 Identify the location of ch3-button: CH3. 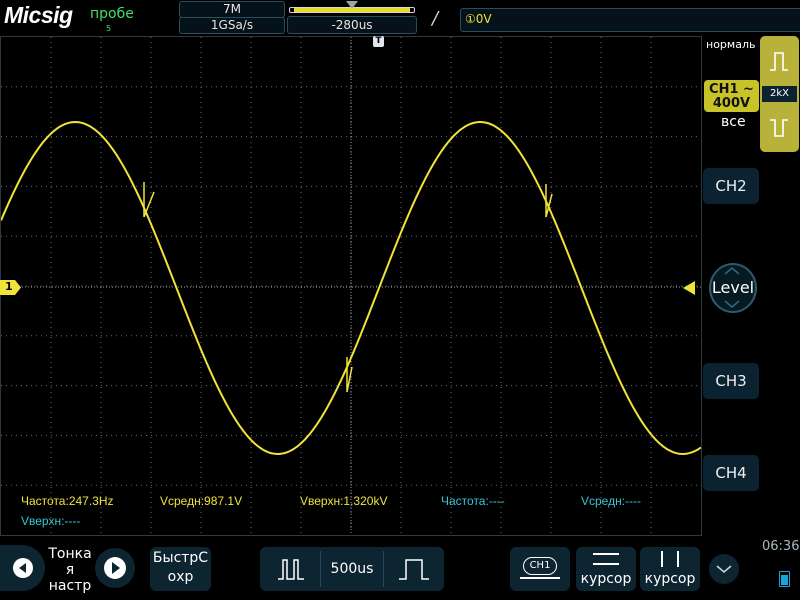
(731, 381).